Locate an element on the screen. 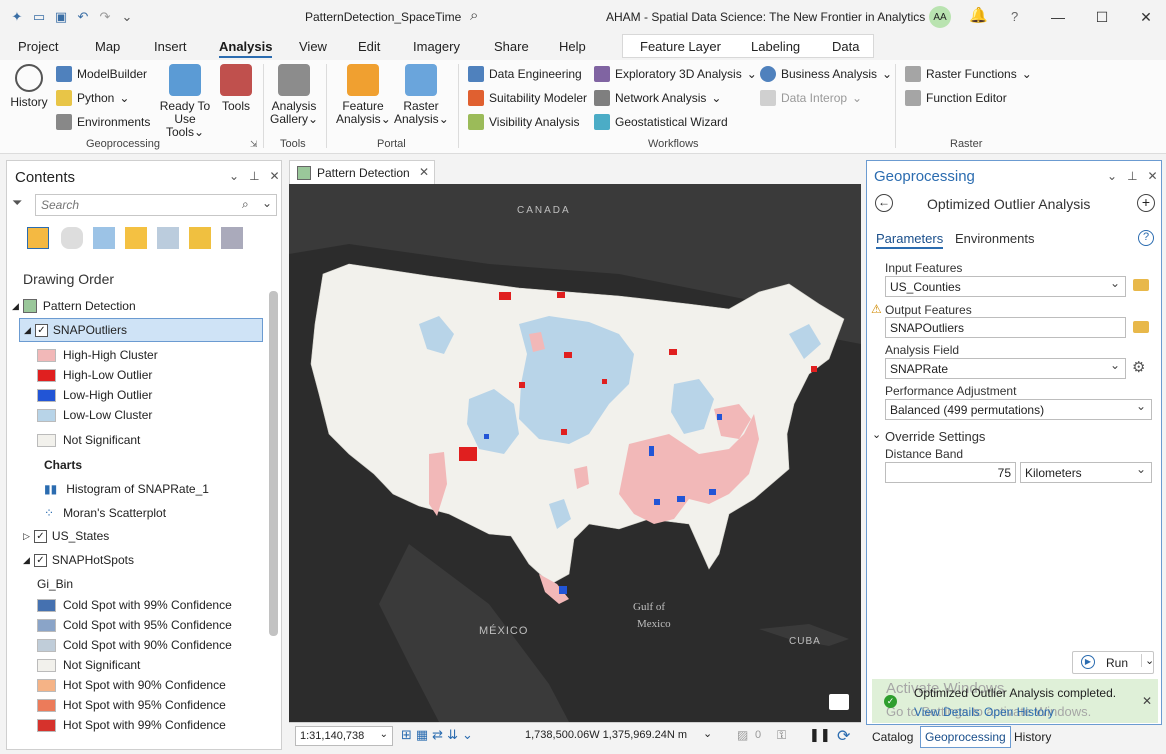 The image size is (1166, 754). tab-help: Help is located at coordinates (572, 46).